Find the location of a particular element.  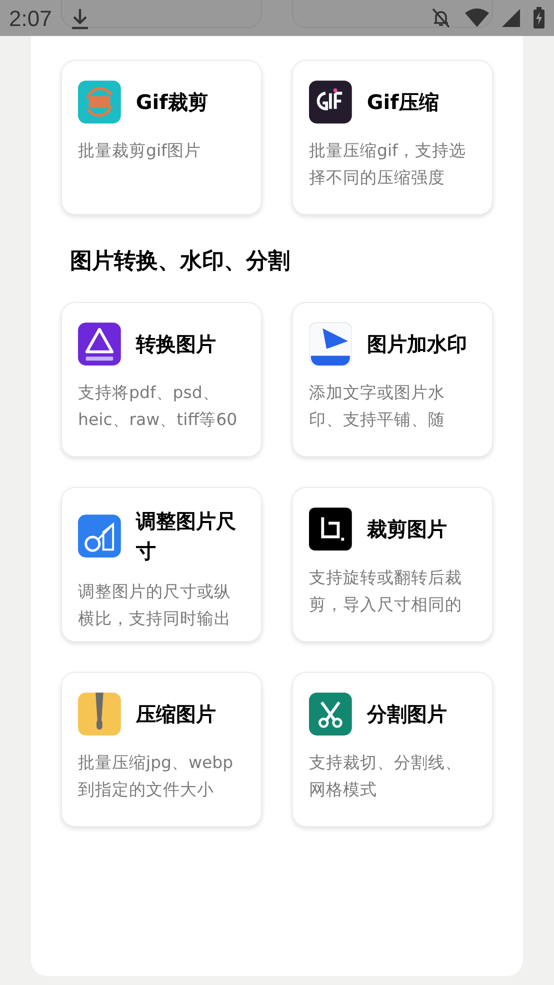

tool-title: 压缩图片 is located at coordinates (176, 714).